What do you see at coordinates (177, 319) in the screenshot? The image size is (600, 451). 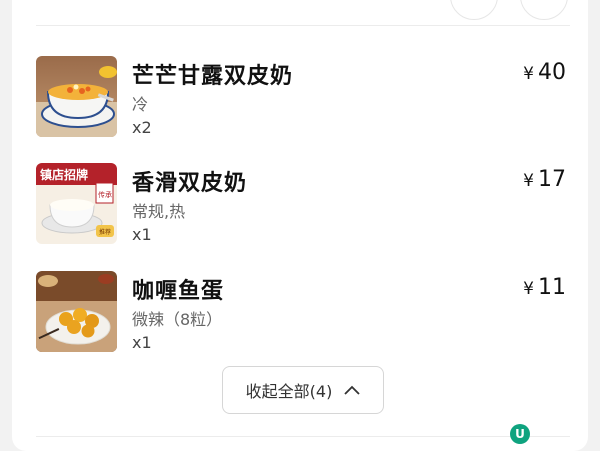 I see `item-spec: 微辣（8粒）` at bounding box center [177, 319].